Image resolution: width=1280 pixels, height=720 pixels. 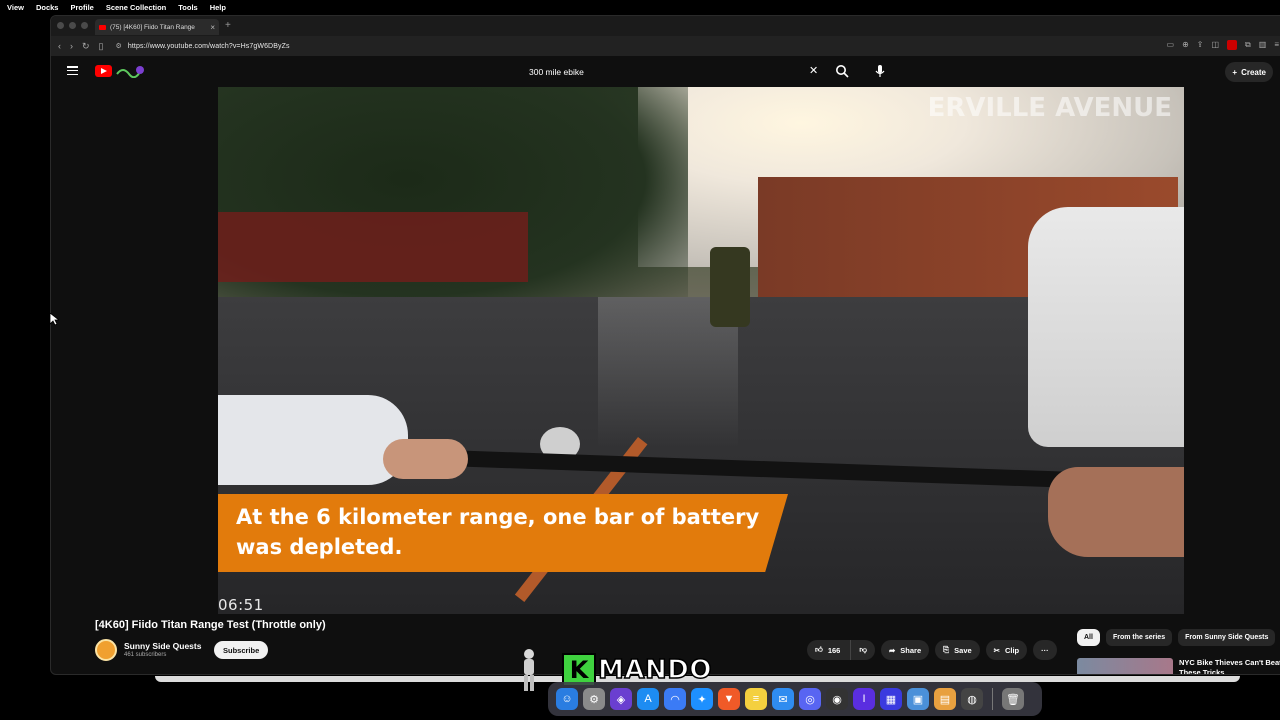 I want to click on tab-close-icon: ×, so click(x=214, y=27).